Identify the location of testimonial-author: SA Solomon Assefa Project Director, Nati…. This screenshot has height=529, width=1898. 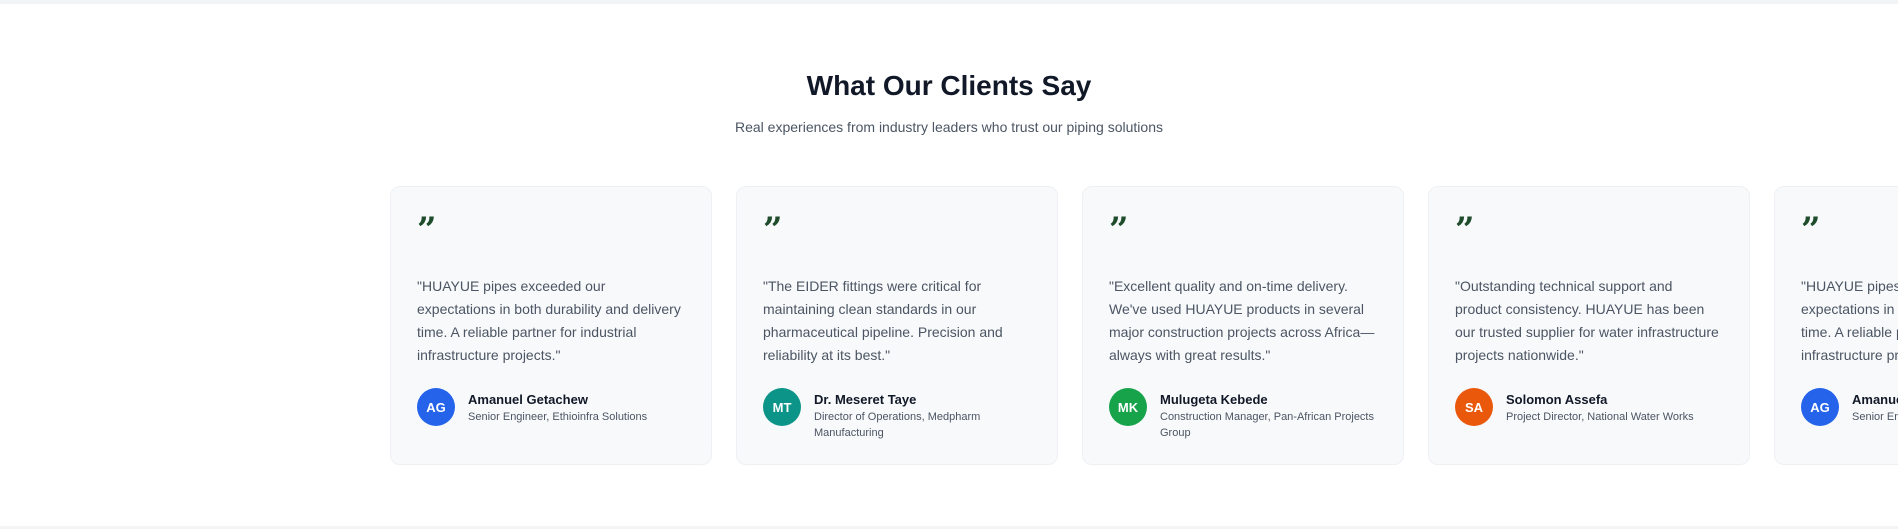
(1591, 407).